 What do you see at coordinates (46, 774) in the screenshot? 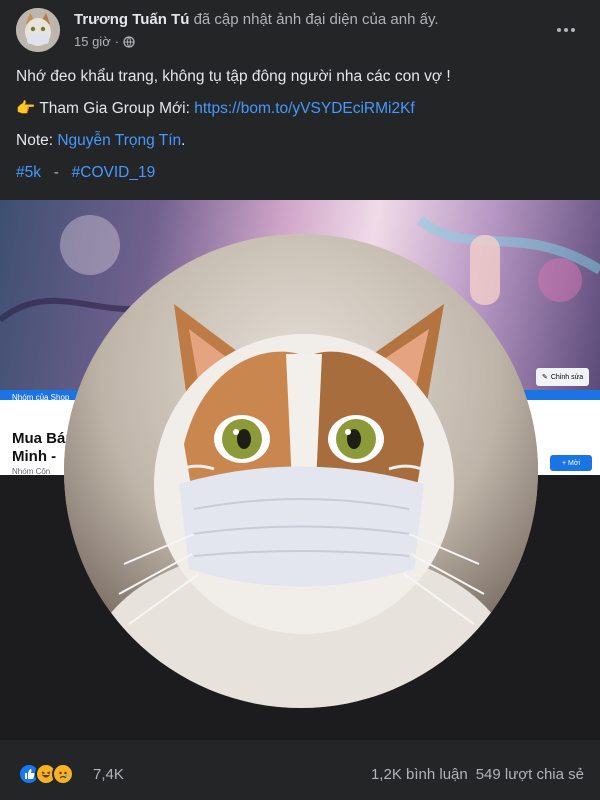
I see `reactions-summary` at bounding box center [46, 774].